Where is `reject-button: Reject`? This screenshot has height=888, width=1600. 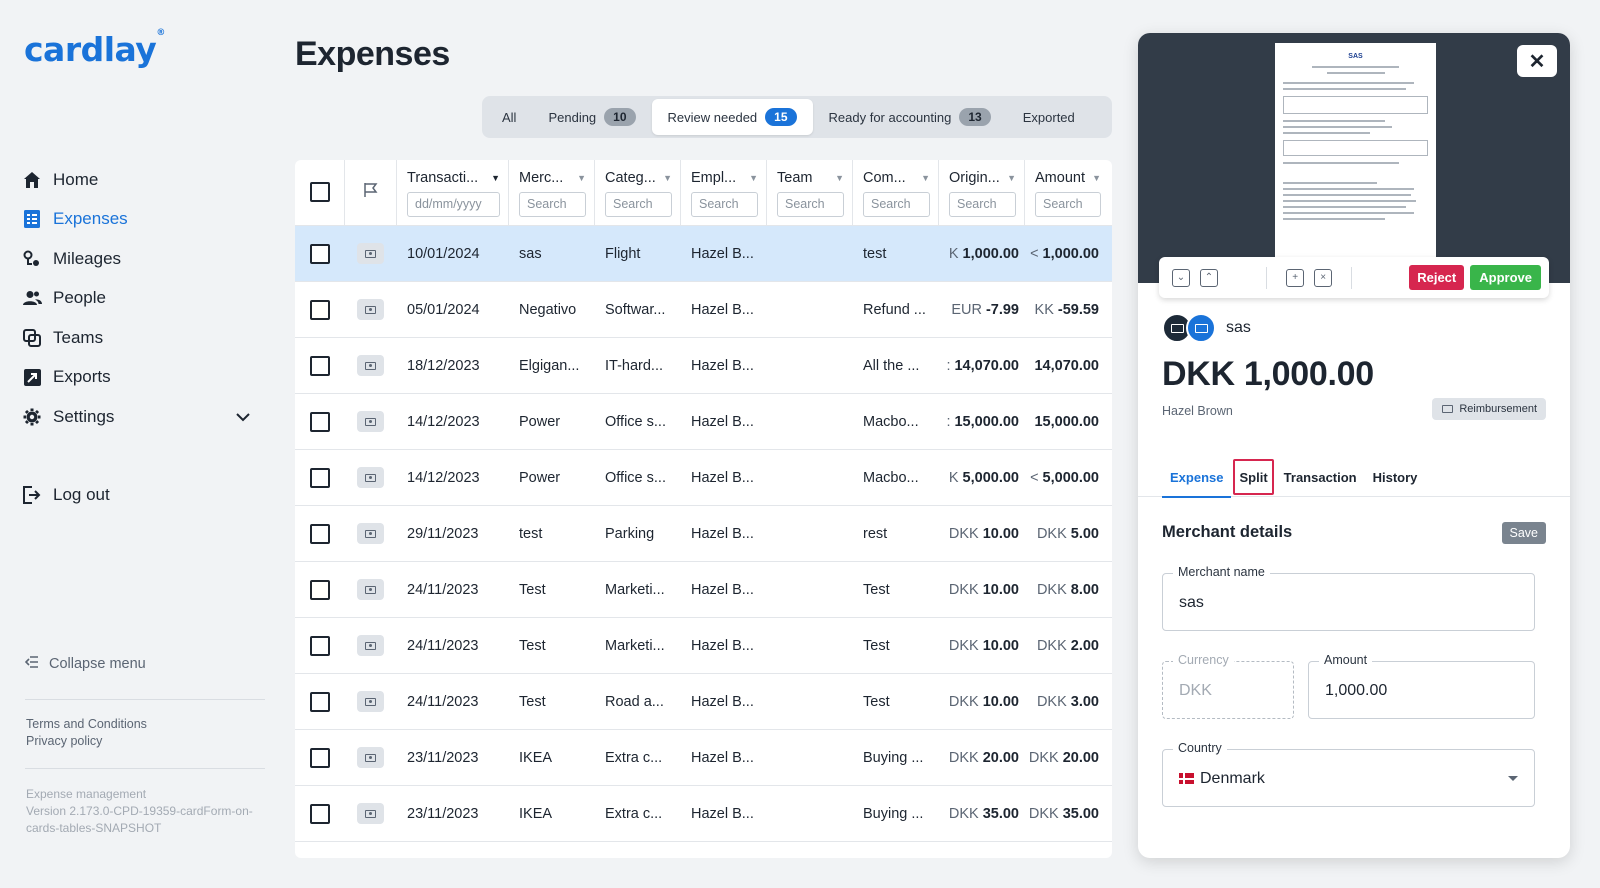
reject-button: Reject is located at coordinates (1437, 277).